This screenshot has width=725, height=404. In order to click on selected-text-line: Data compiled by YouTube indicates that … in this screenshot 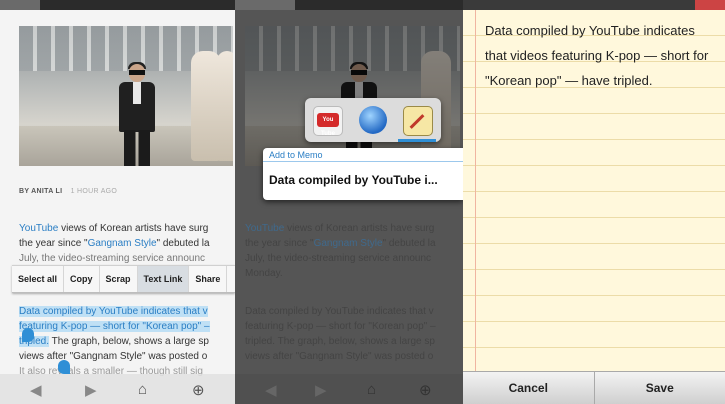, I will do `click(113, 311)`.